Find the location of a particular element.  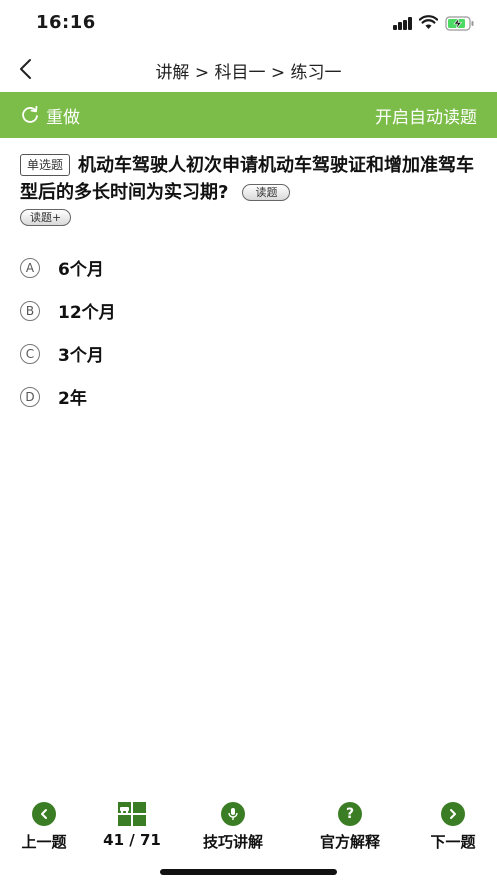

option-text: 12个月 is located at coordinates (87, 313).